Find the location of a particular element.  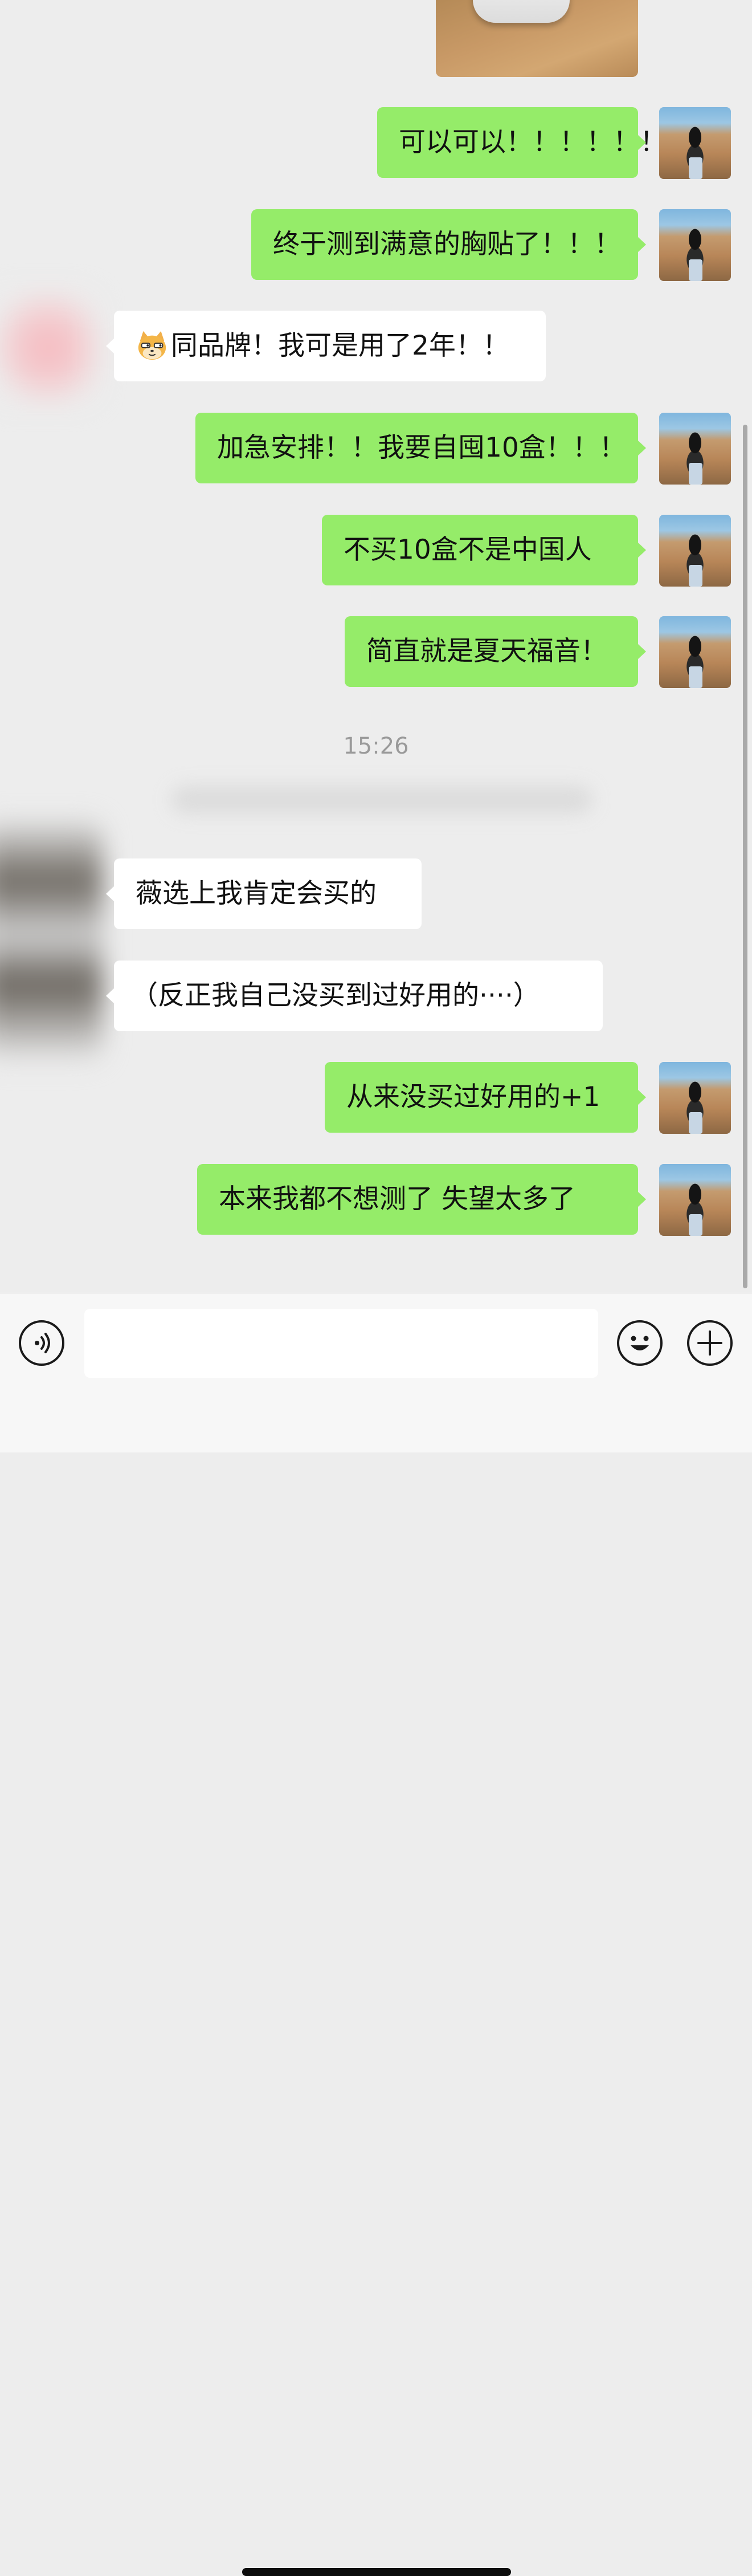

their-message-bubble: 薇选上我肯定会买的 is located at coordinates (264, 893).